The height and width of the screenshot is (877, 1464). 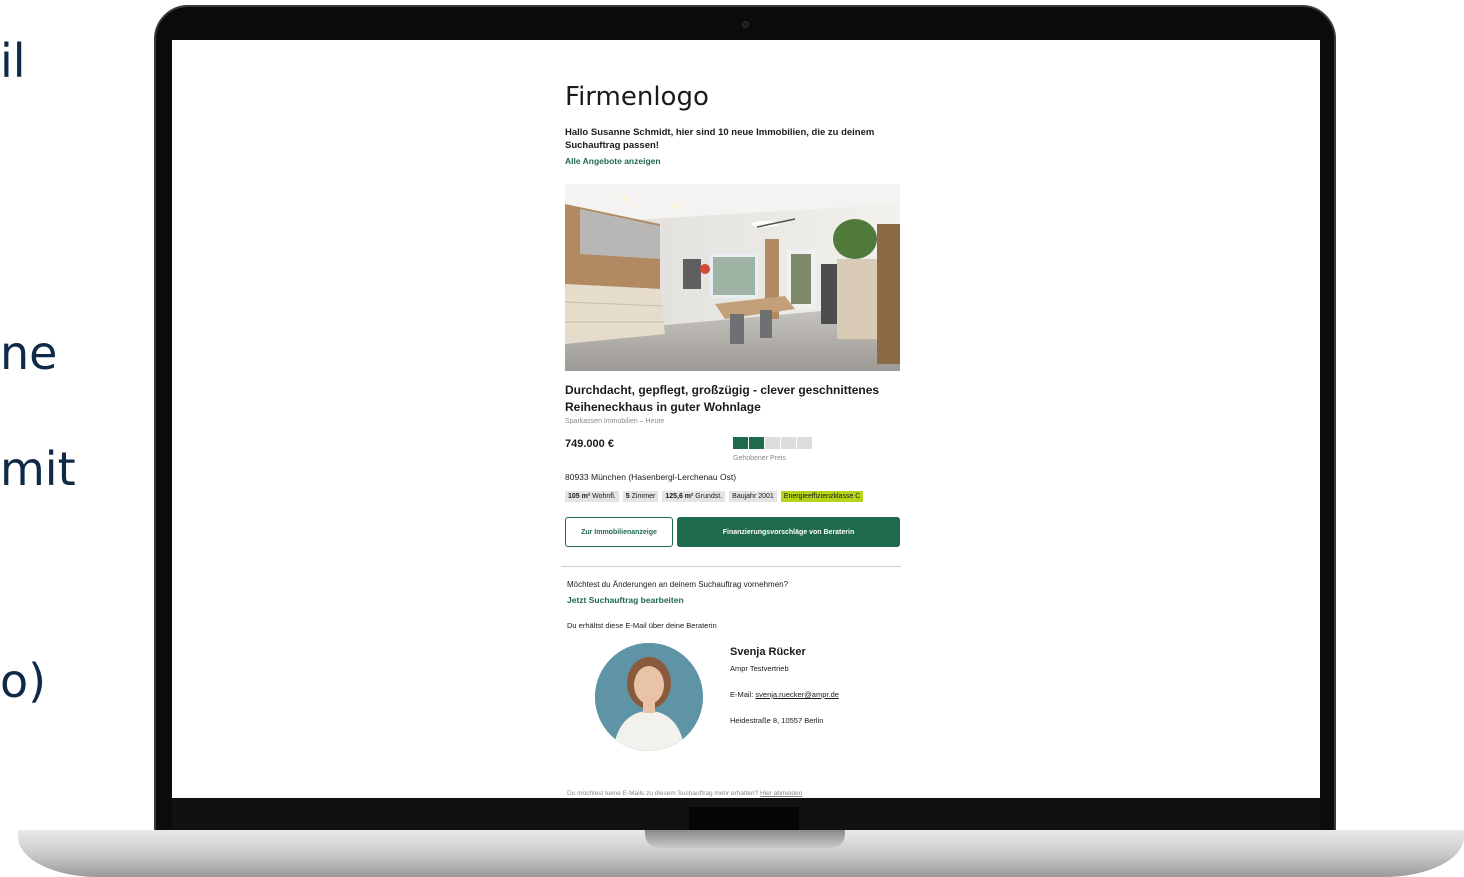 I want to click on advisor-avatar, so click(x=649, y=697).